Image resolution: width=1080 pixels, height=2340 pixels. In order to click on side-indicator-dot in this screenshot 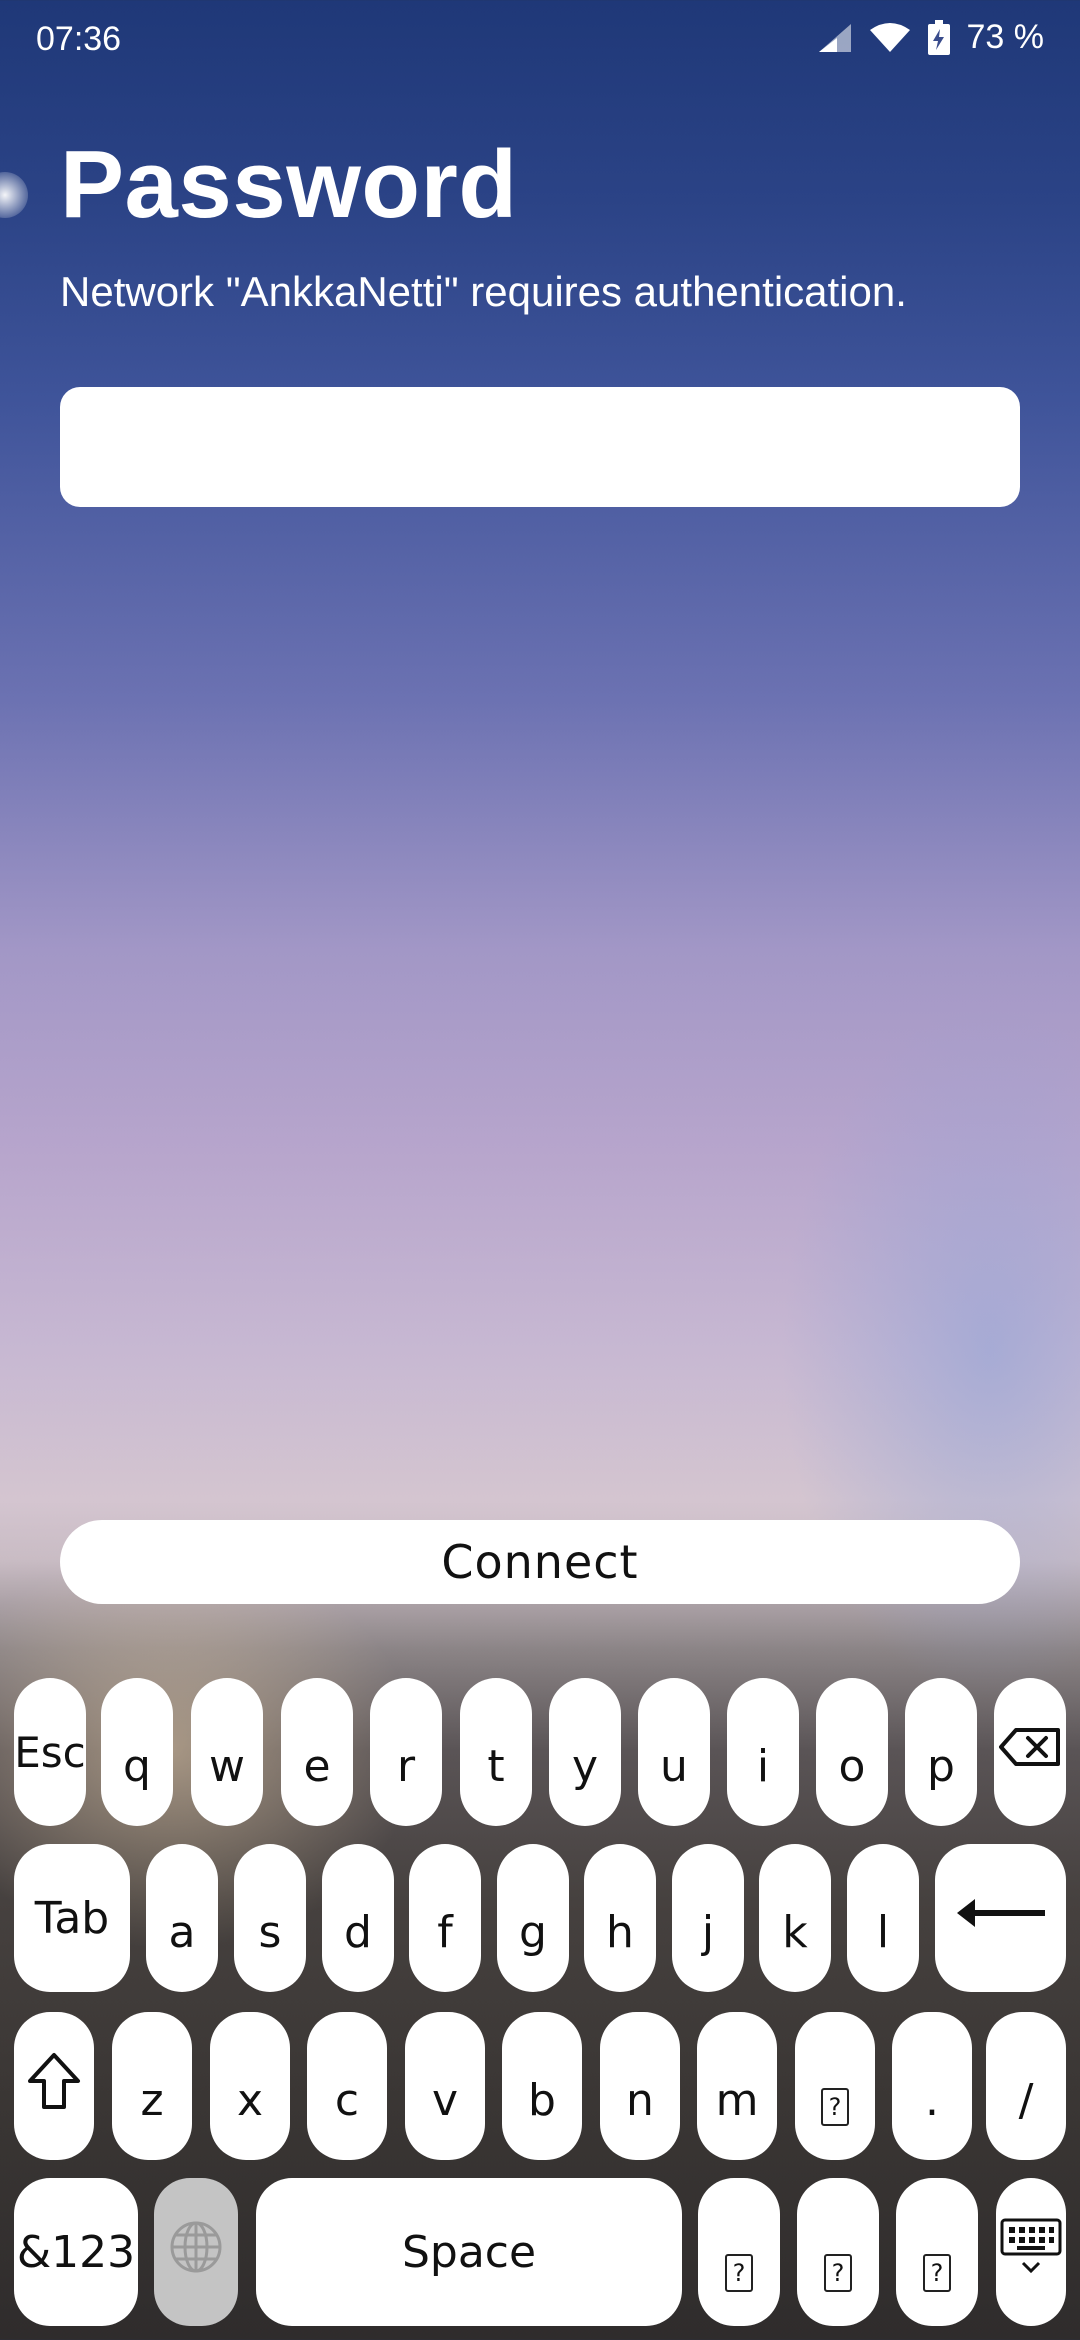, I will do `click(14, 195)`.